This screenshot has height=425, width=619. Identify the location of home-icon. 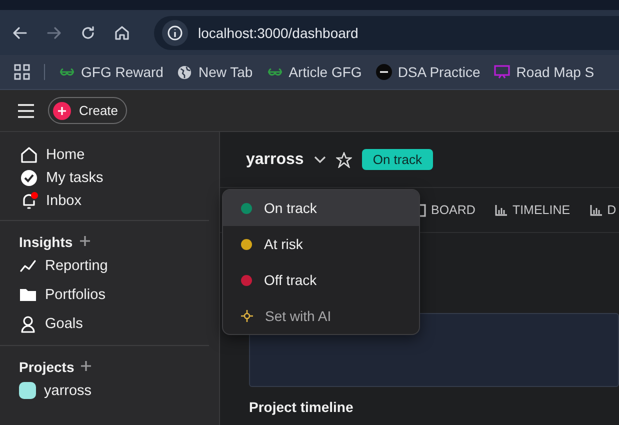
(29, 155).